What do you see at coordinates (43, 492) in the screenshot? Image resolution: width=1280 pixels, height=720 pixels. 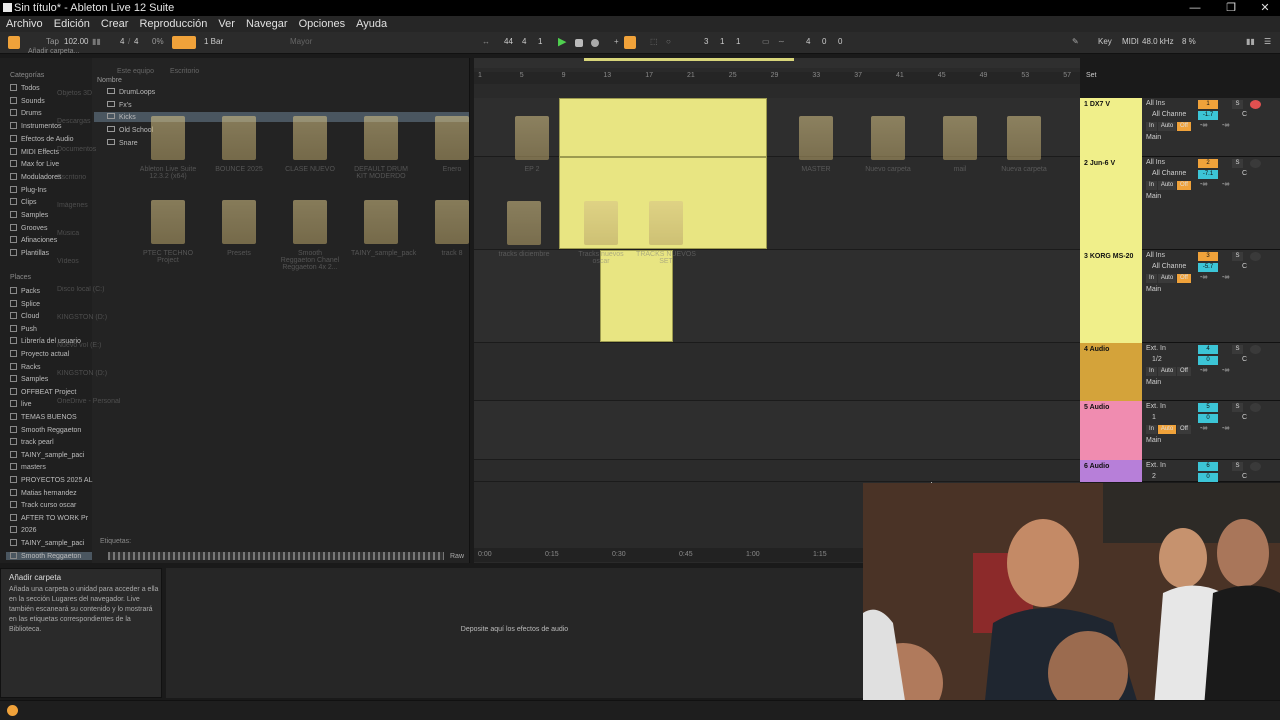 I see `place-item: Matias hernandez` at bounding box center [43, 492].